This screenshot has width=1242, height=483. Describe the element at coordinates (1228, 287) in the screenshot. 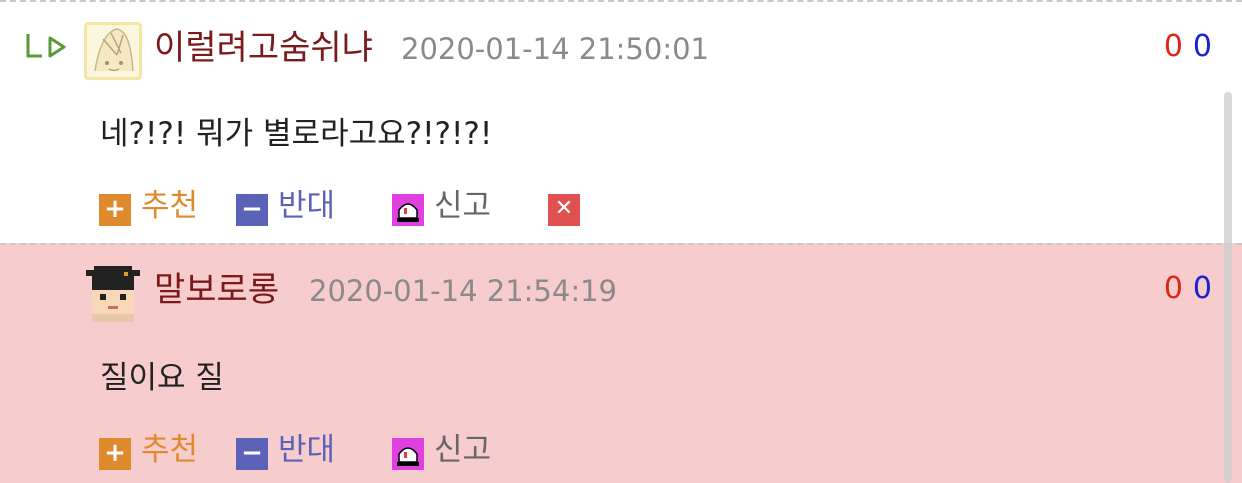

I see `scrollbar` at that location.